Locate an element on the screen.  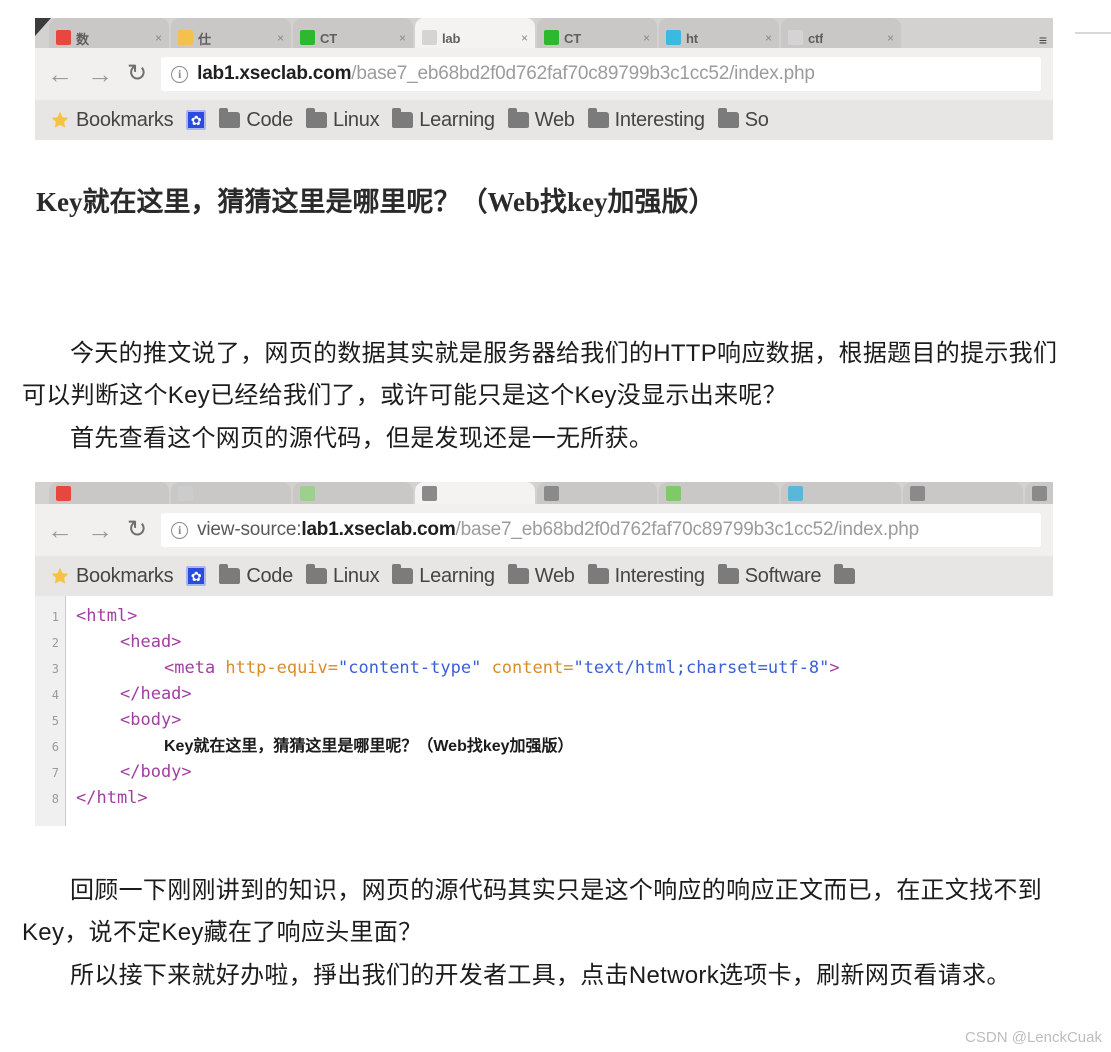
code-token: http-equiv= is located at coordinates (282, 668).